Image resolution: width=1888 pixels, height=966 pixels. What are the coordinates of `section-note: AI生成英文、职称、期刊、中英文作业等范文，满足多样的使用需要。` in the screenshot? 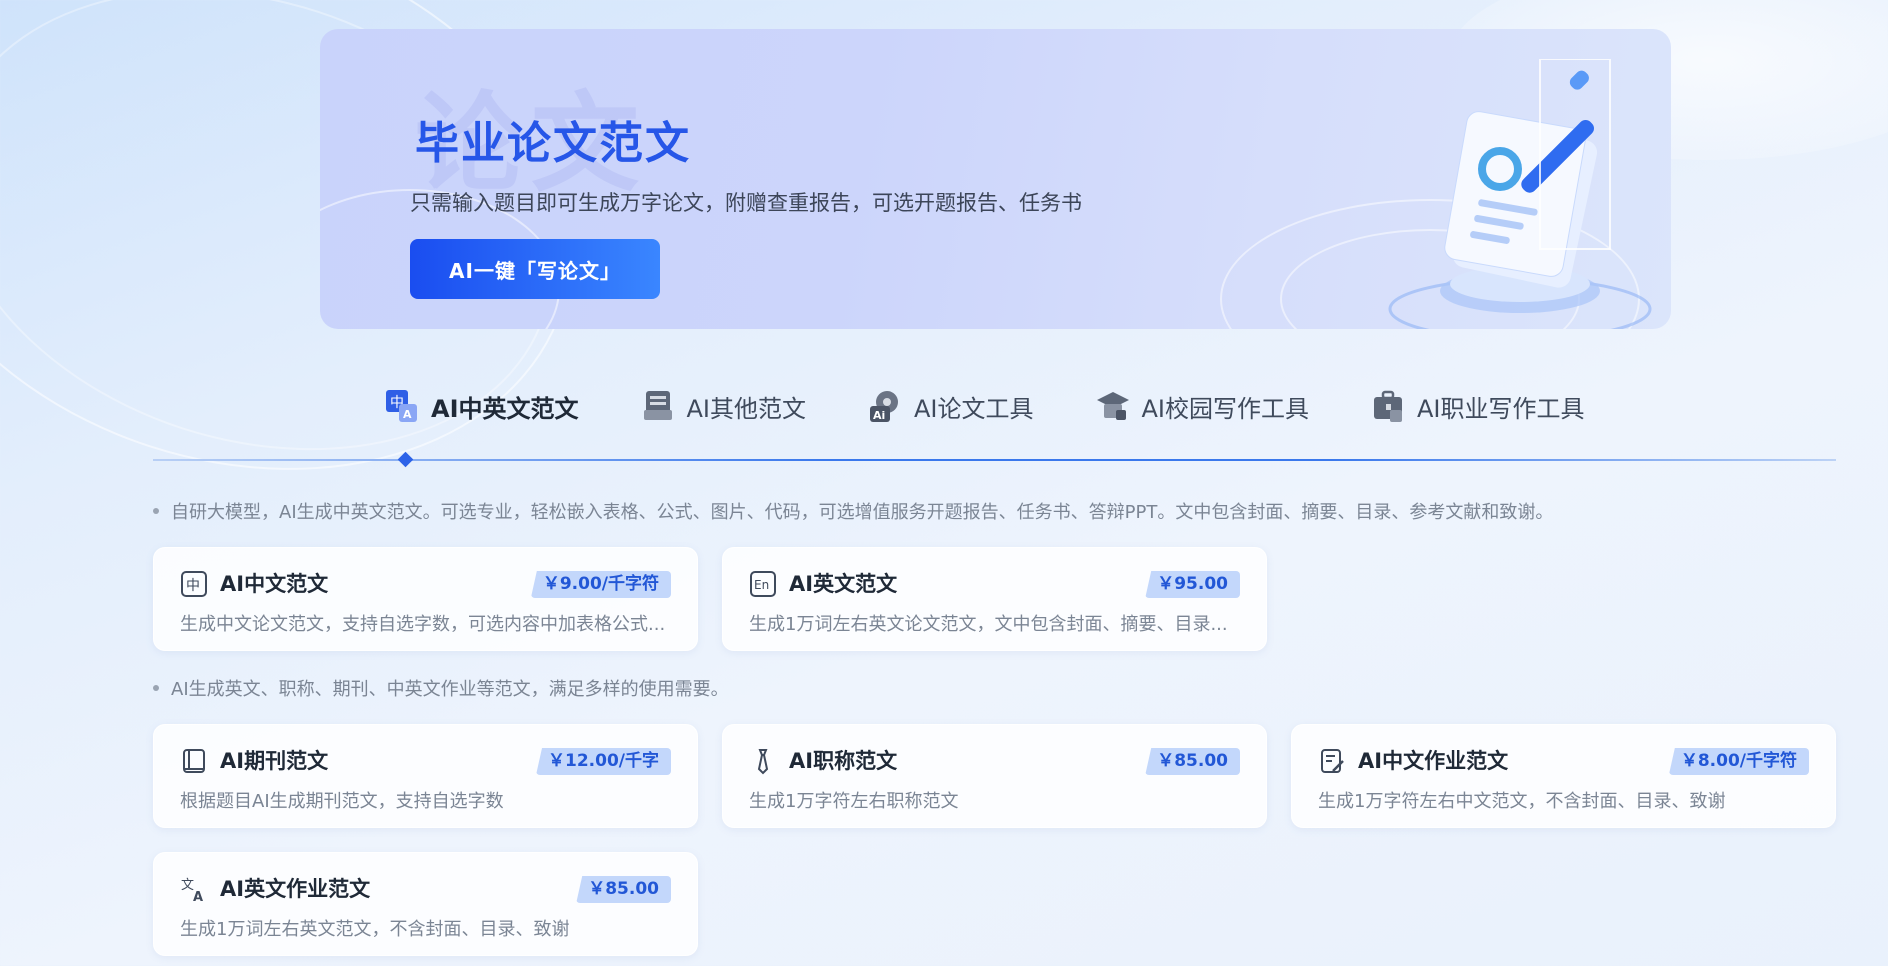 It's located at (441, 688).